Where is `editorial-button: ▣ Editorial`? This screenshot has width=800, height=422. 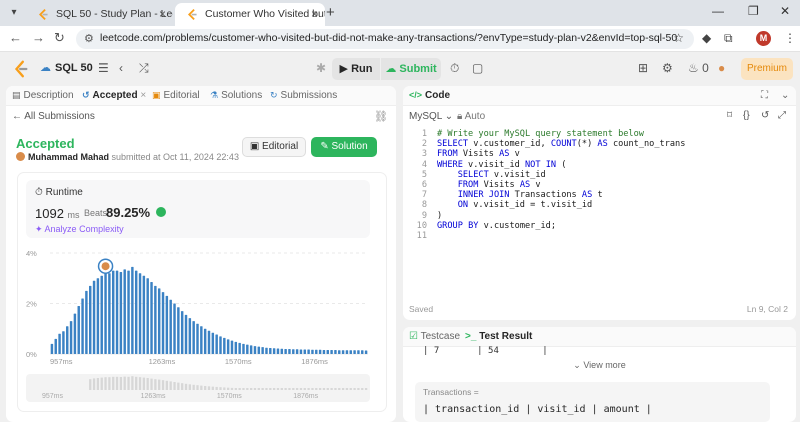
editorial-button: ▣ Editorial is located at coordinates (274, 147).